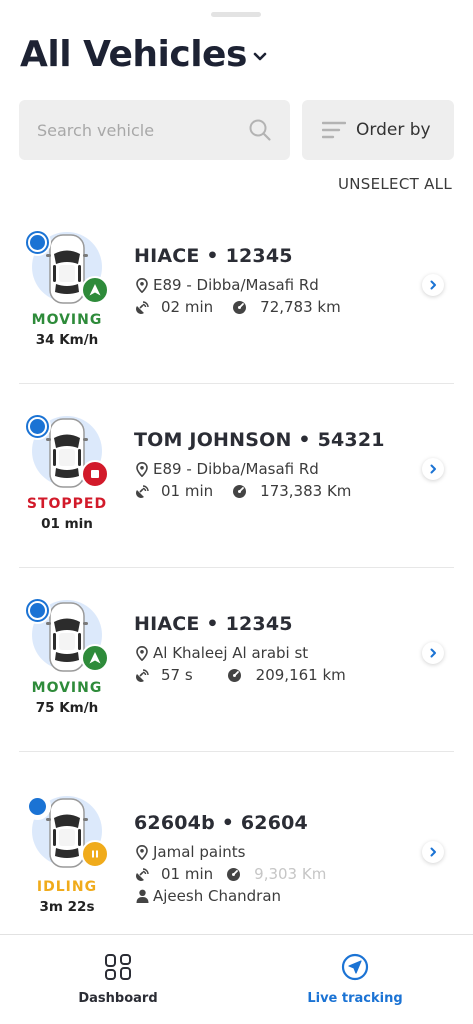  I want to click on vehicle-location: Jamal paints, so click(199, 852).